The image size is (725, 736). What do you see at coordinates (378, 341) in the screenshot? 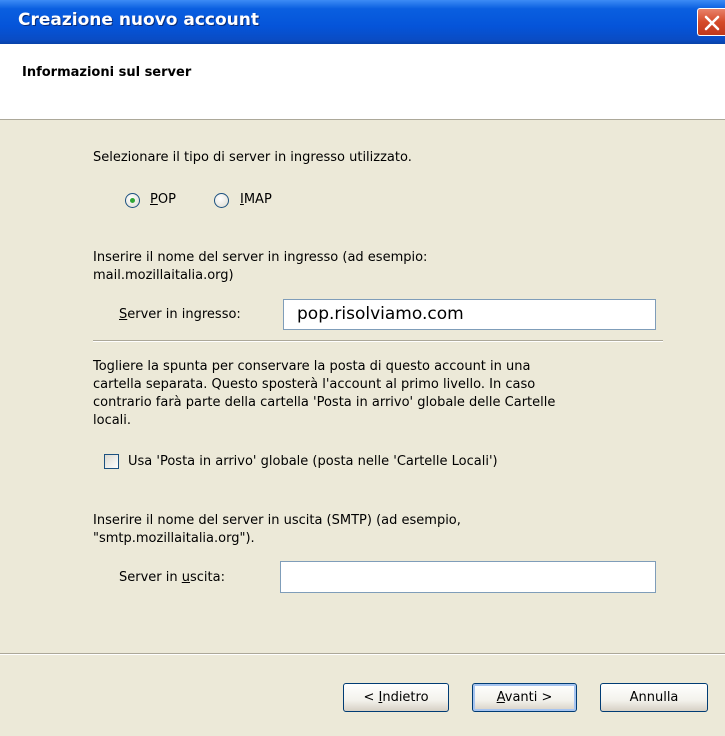
I see `section-divider` at bounding box center [378, 341].